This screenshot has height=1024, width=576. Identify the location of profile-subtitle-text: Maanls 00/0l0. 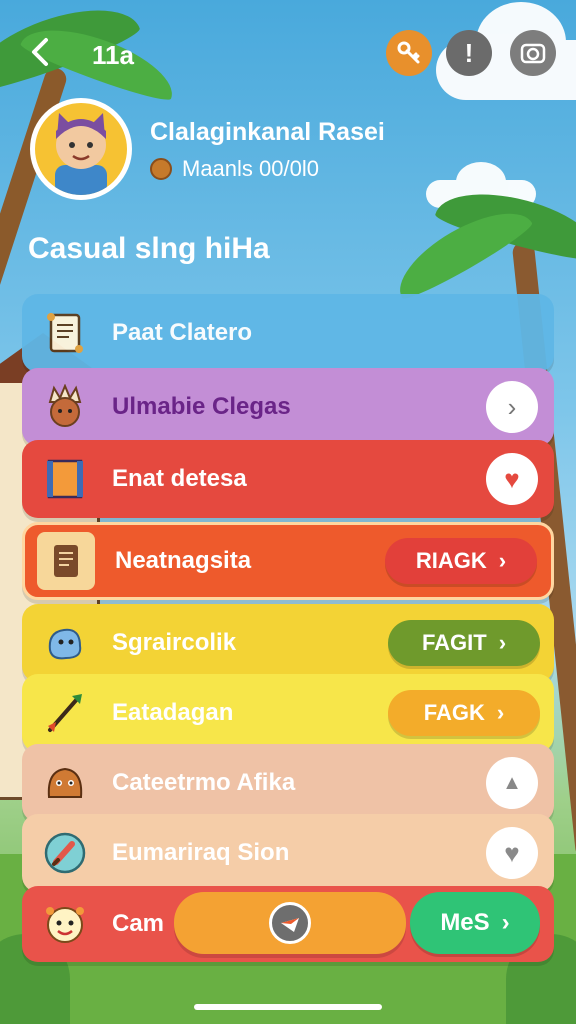
(250, 168).